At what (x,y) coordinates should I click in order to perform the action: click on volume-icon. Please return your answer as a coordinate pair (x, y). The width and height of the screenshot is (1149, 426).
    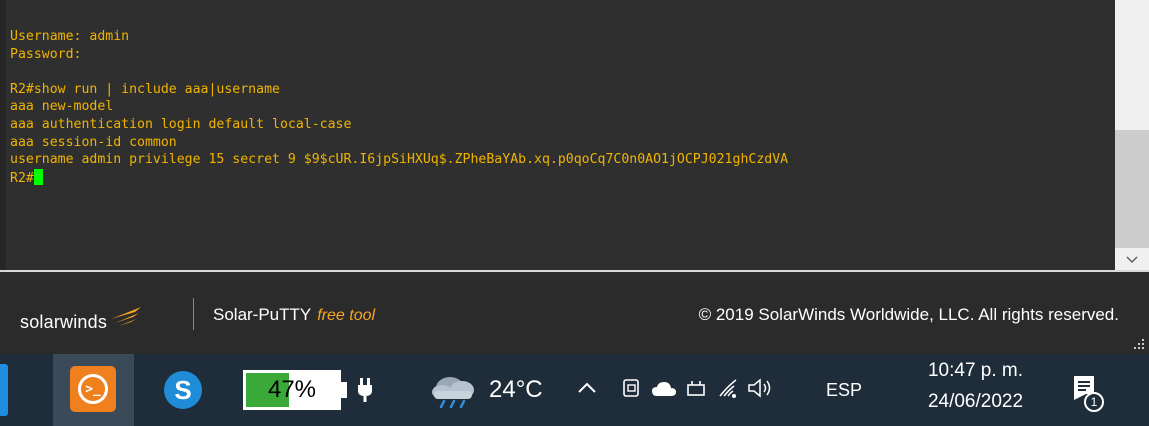
    Looking at the image, I should click on (761, 388).